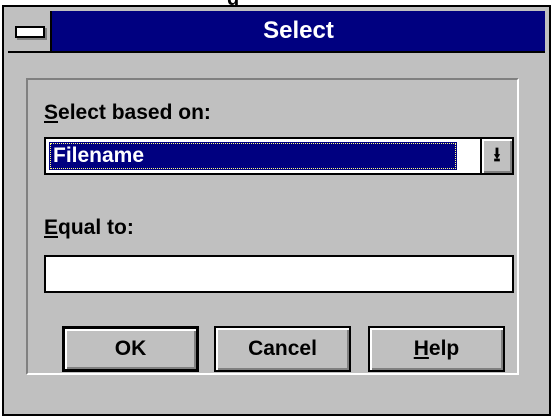  I want to click on dropdown-arrow-icon: ⭳, so click(496, 156).